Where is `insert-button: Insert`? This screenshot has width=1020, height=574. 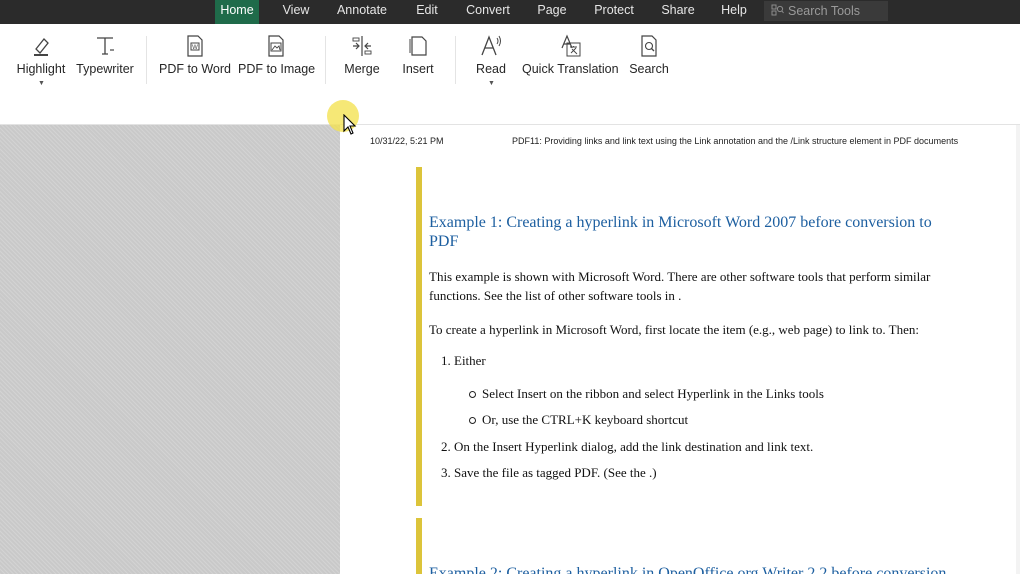 insert-button: Insert is located at coordinates (418, 62).